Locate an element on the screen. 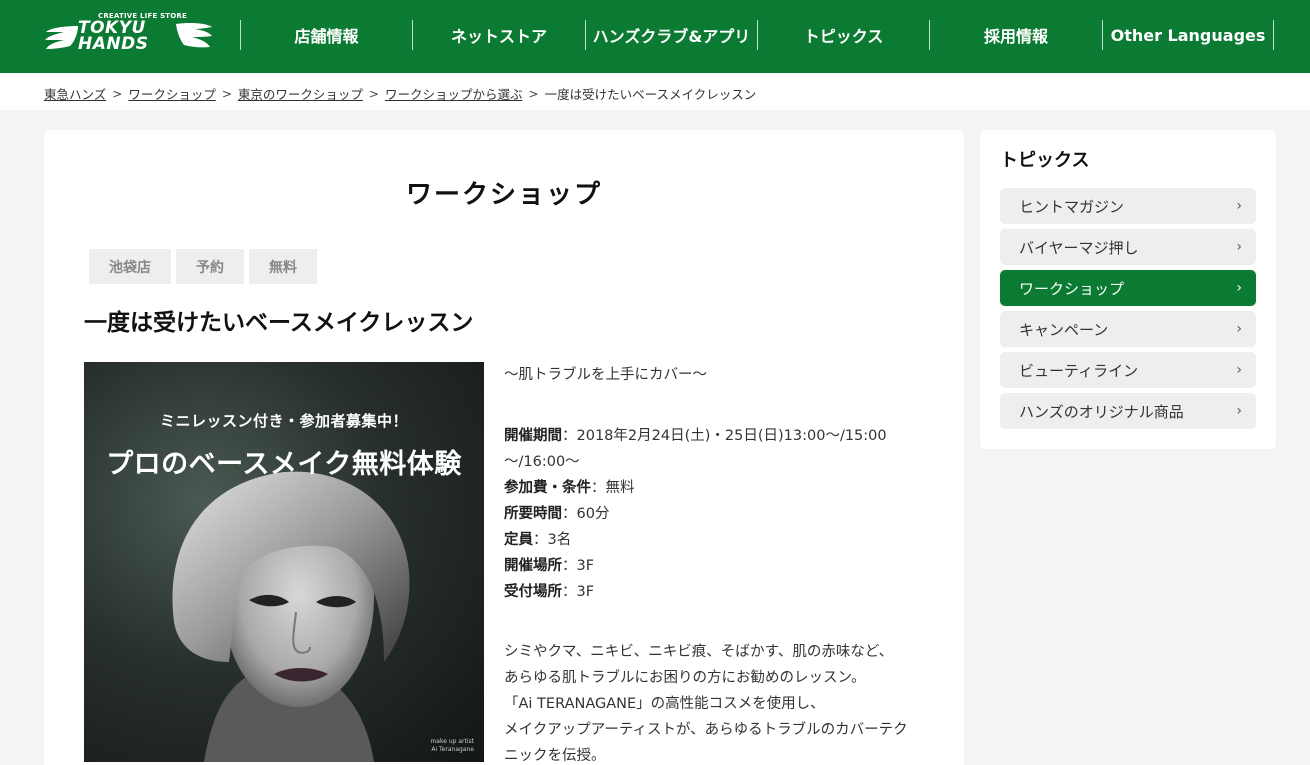 The width and height of the screenshot is (1310, 765). description-line: ニックを伝授。 is located at coordinates (555, 756).